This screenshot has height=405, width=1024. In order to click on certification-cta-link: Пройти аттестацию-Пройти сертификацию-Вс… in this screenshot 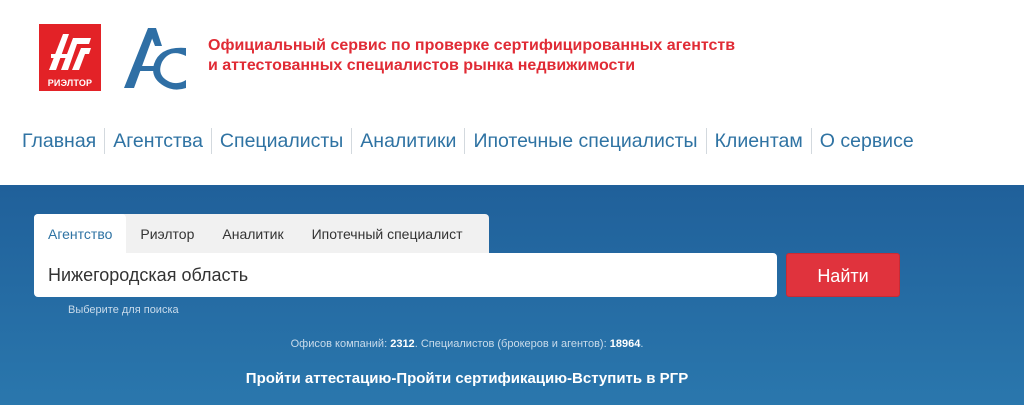, I will do `click(467, 378)`.